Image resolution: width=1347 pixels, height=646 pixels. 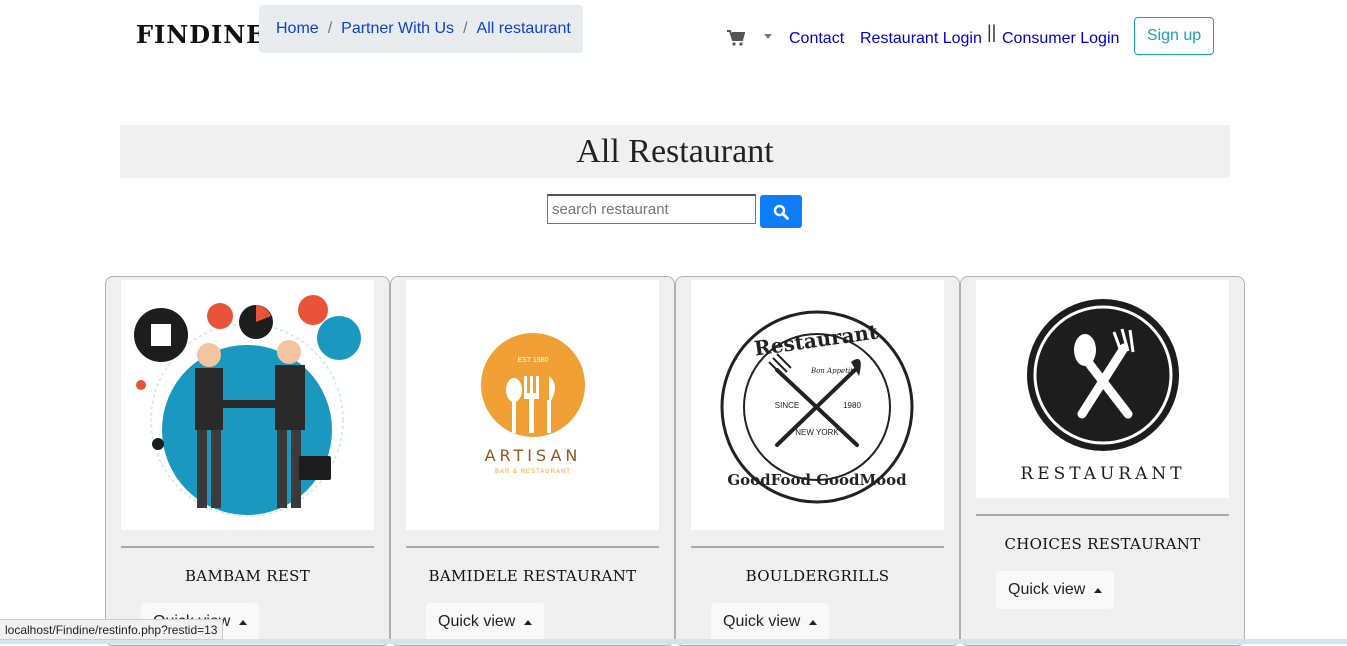 I want to click on restaurant-image-artisan: EST 1980 ARTISAN BAR & RESTAURANT, so click(x=532, y=405).